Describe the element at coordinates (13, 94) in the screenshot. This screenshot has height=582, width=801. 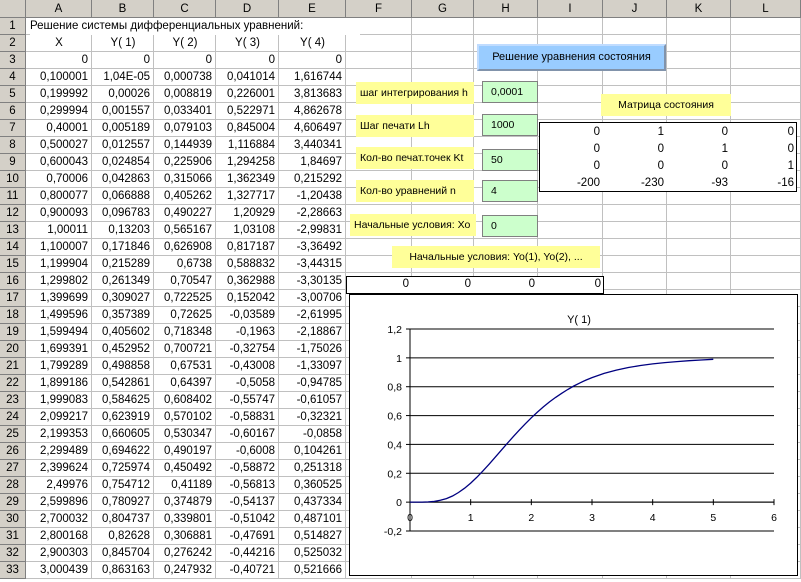
I see `row-header: 5` at that location.